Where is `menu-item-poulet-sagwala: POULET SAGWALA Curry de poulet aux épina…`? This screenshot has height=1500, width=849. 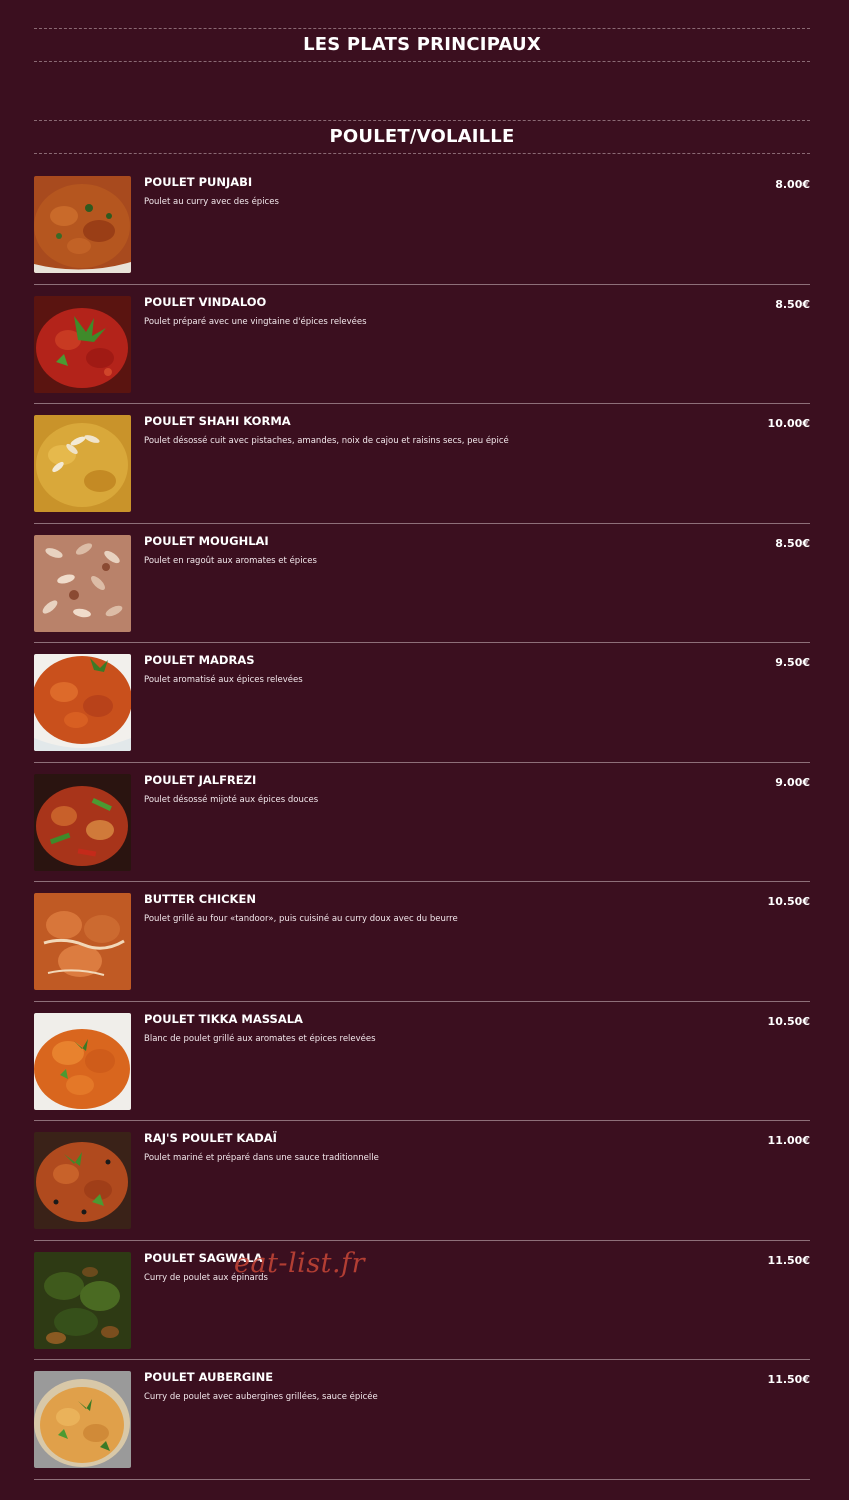
menu-item-poulet-sagwala: POULET SAGWALA Curry de poulet aux épina… is located at coordinates (422, 1300).